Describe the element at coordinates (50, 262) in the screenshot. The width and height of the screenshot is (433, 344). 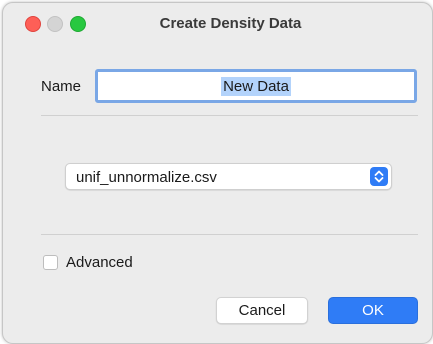
I see `advanced-checkbox` at that location.